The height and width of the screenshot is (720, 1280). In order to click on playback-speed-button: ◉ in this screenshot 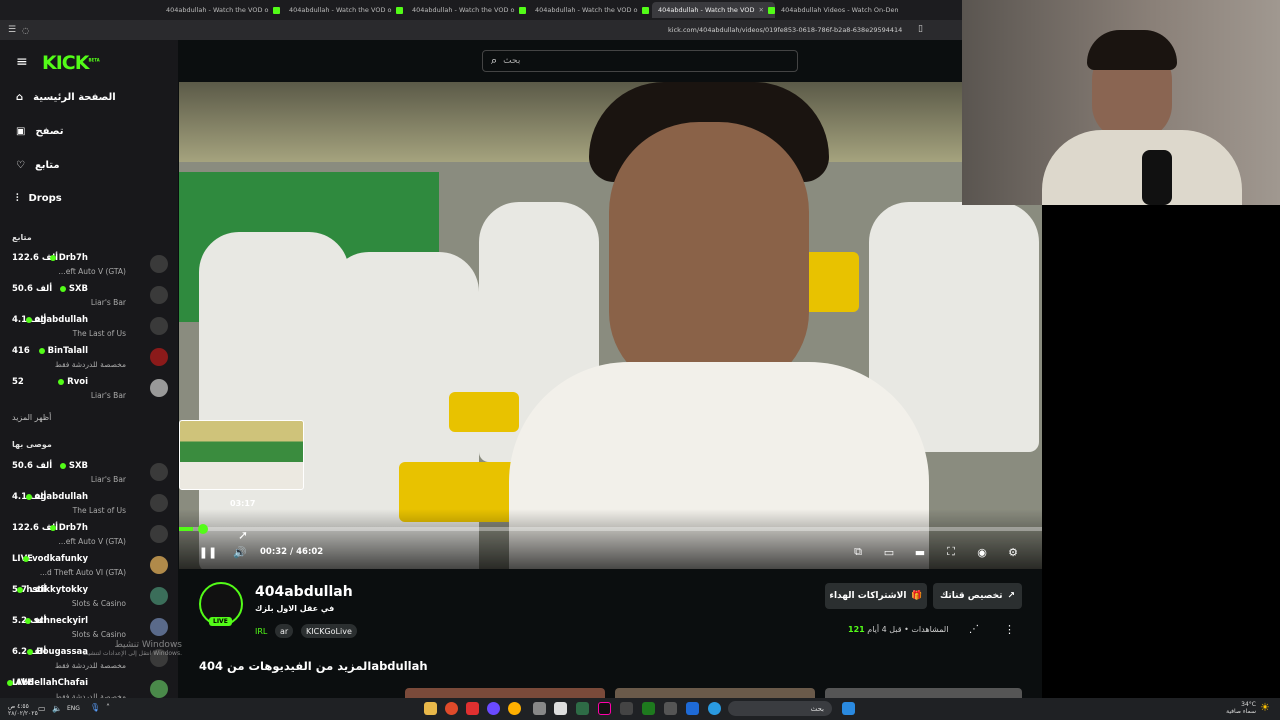, I will do `click(982, 552)`.